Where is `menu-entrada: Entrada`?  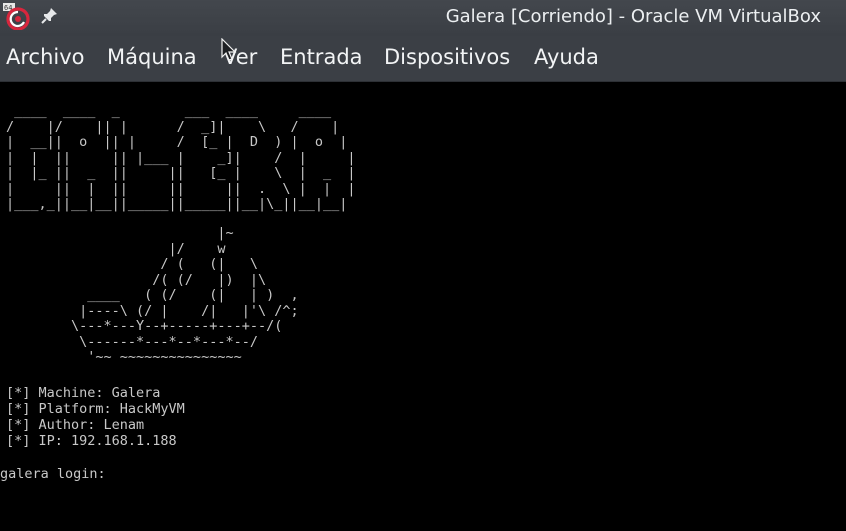
menu-entrada: Entrada is located at coordinates (321, 57).